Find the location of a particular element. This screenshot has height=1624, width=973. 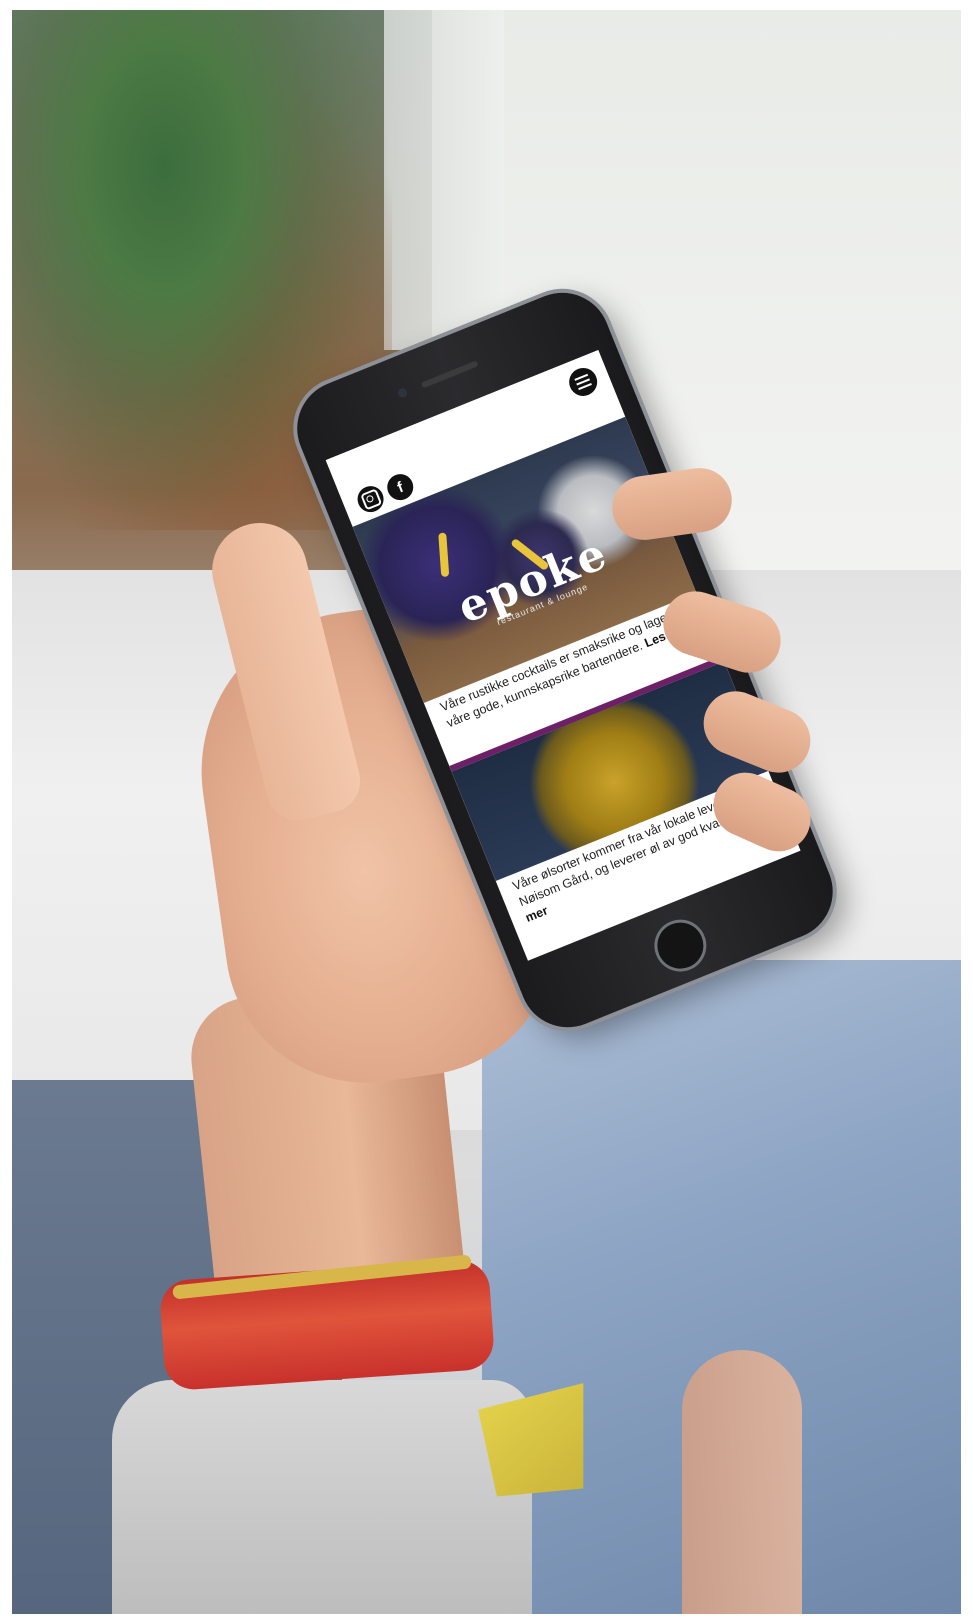

instagram-icon is located at coordinates (370, 499).